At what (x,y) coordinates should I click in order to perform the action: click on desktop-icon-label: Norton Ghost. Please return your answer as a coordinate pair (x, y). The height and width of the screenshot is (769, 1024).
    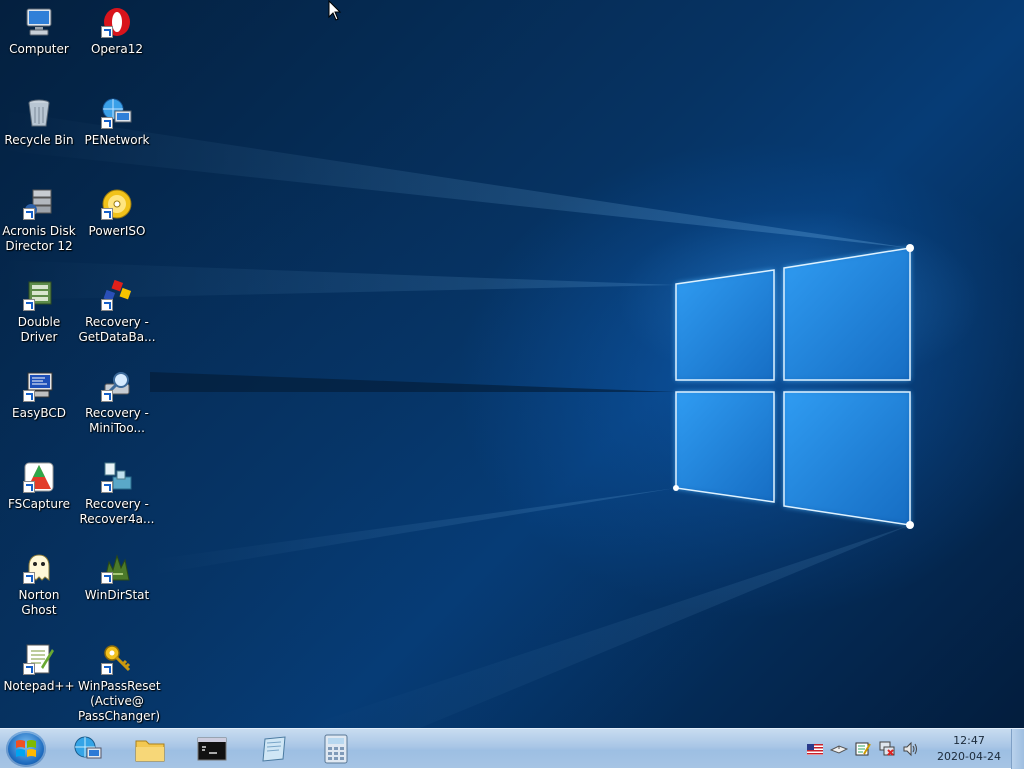
    Looking at the image, I should click on (39, 602).